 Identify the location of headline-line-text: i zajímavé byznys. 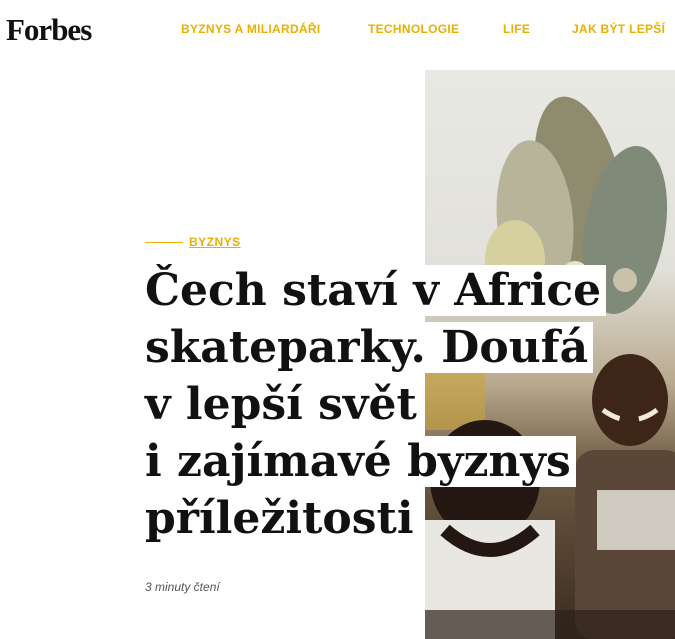
(358, 461).